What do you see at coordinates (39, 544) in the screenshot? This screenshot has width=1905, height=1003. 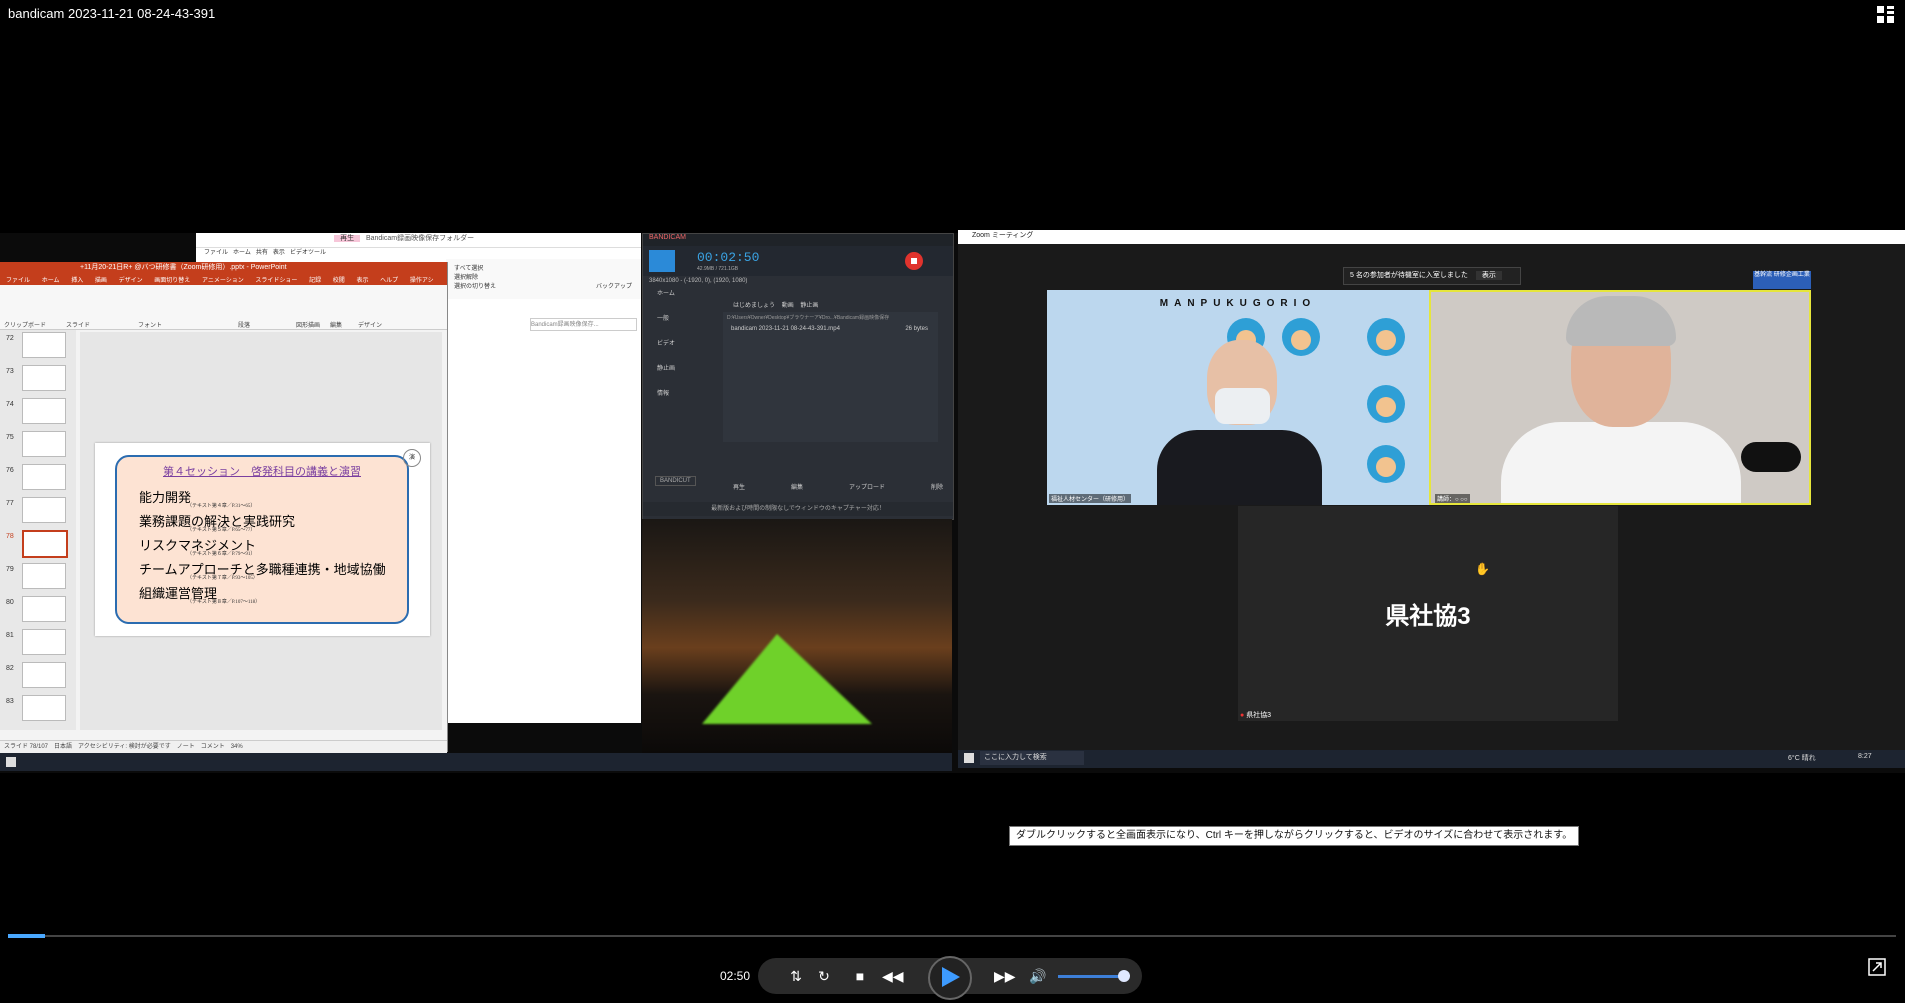 I see `slide-thumbnail-selected: 78` at bounding box center [39, 544].